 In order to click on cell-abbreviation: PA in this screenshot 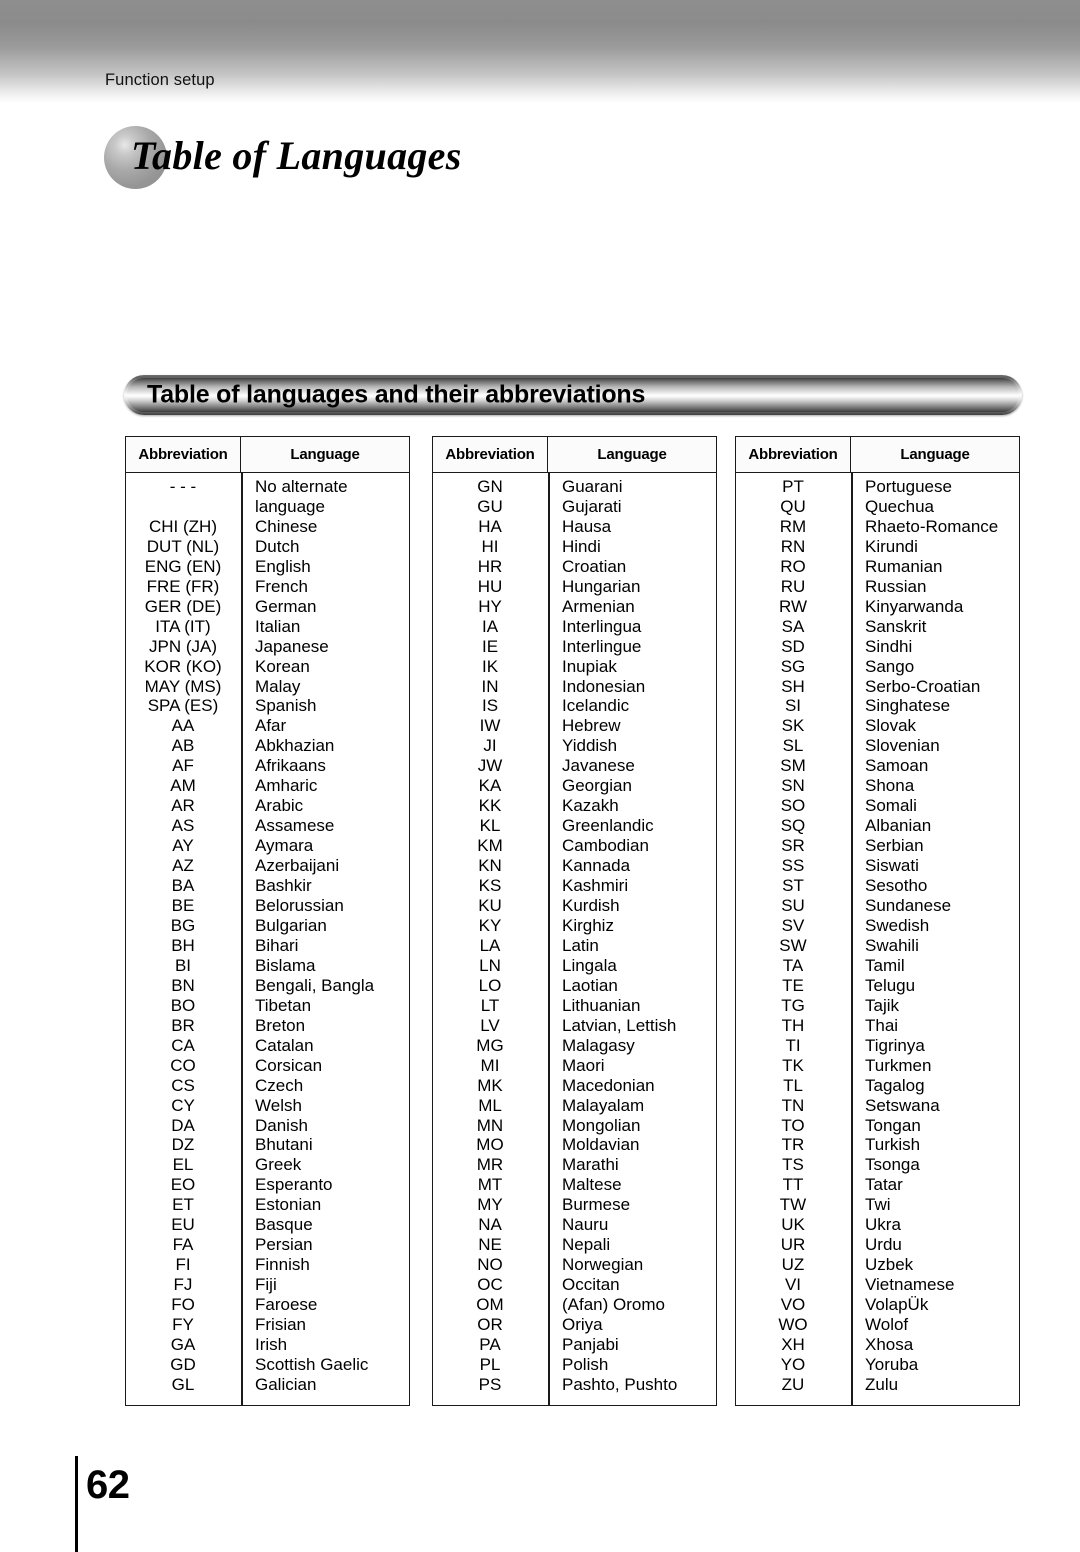, I will do `click(490, 1344)`.